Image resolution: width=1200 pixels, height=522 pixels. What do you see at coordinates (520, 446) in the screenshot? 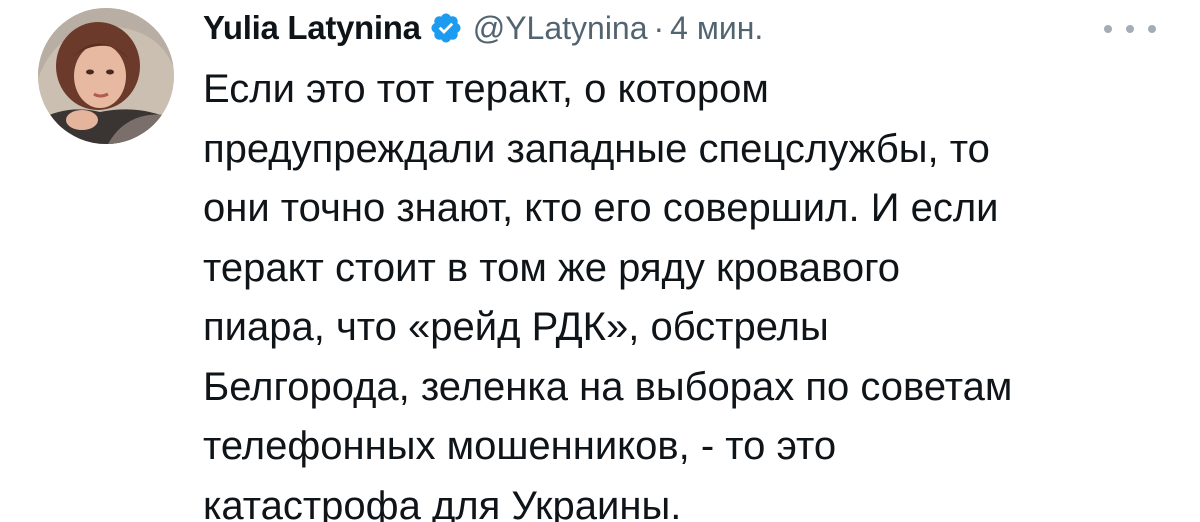
I see `tweet-text-line: телефонных мошенников, - то это` at bounding box center [520, 446].